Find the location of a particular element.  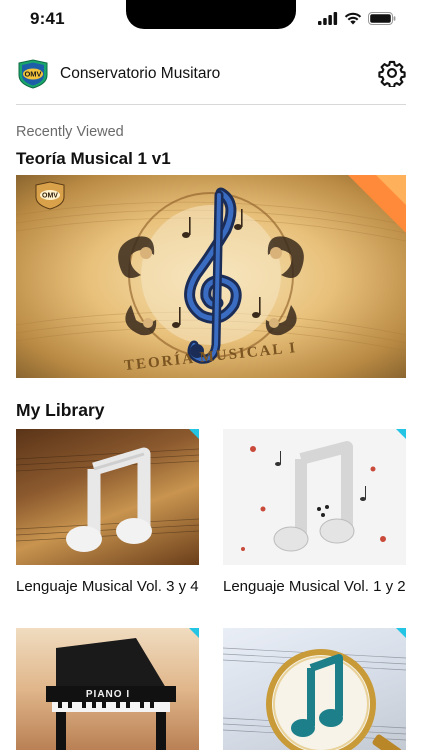

magnifier-music-note-icon is located at coordinates (314, 698).